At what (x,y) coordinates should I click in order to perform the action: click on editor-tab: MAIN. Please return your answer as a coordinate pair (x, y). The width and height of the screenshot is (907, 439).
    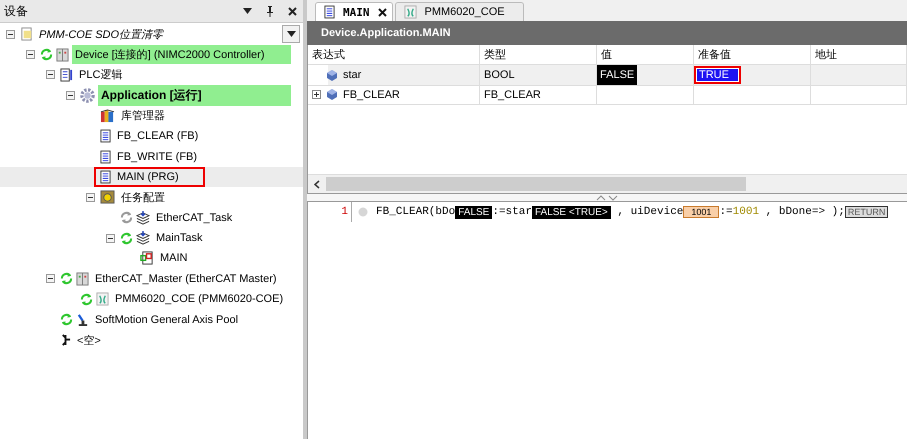
    Looking at the image, I should click on (353, 11).